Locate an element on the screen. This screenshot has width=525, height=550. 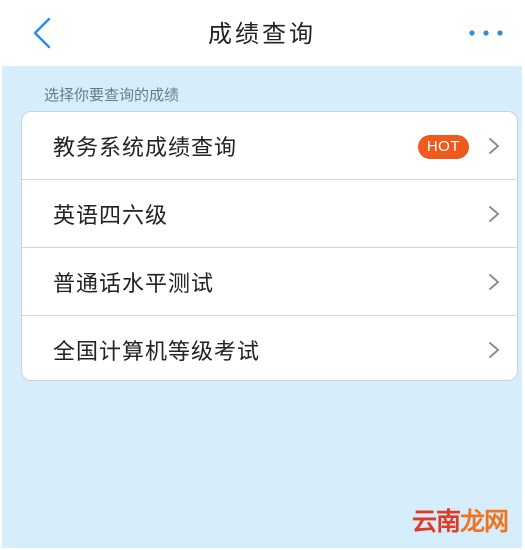
navigation-bar: 成绩查询 is located at coordinates (262, 33).